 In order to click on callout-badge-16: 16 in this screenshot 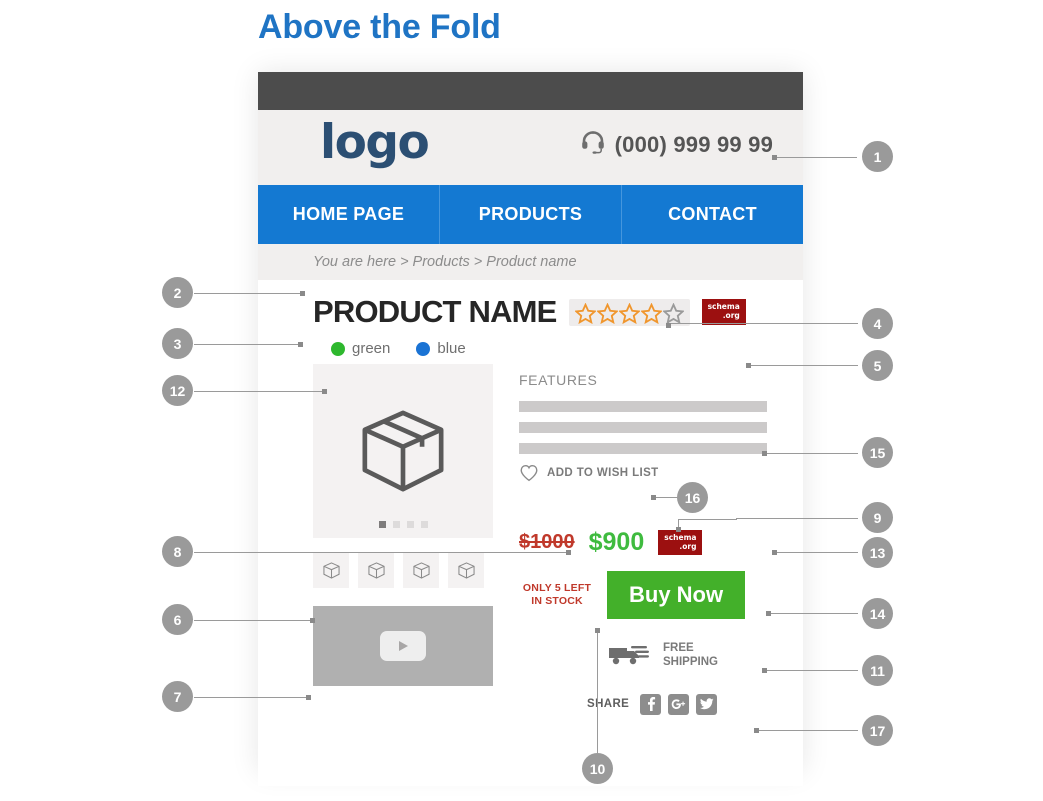, I will do `click(692, 497)`.